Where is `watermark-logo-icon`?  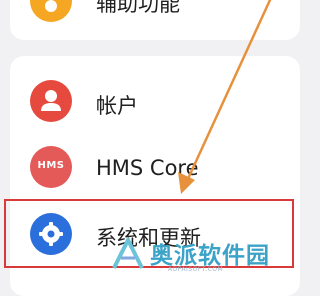
watermark-logo-icon is located at coordinates (128, 253).